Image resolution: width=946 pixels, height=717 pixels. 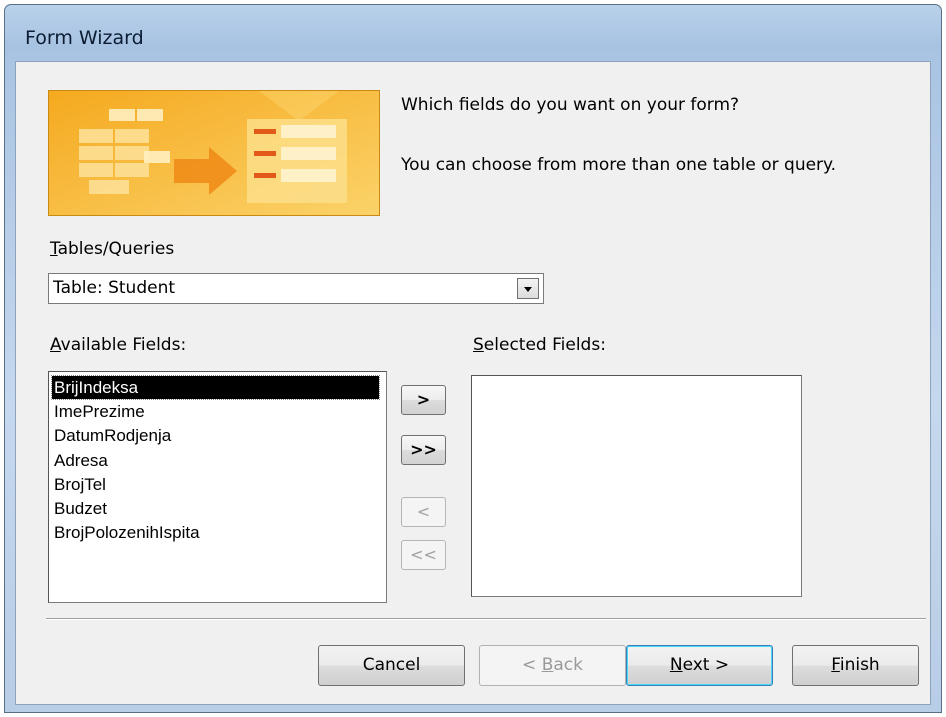 What do you see at coordinates (215, 508) in the screenshot?
I see `list-item: Budzet` at bounding box center [215, 508].